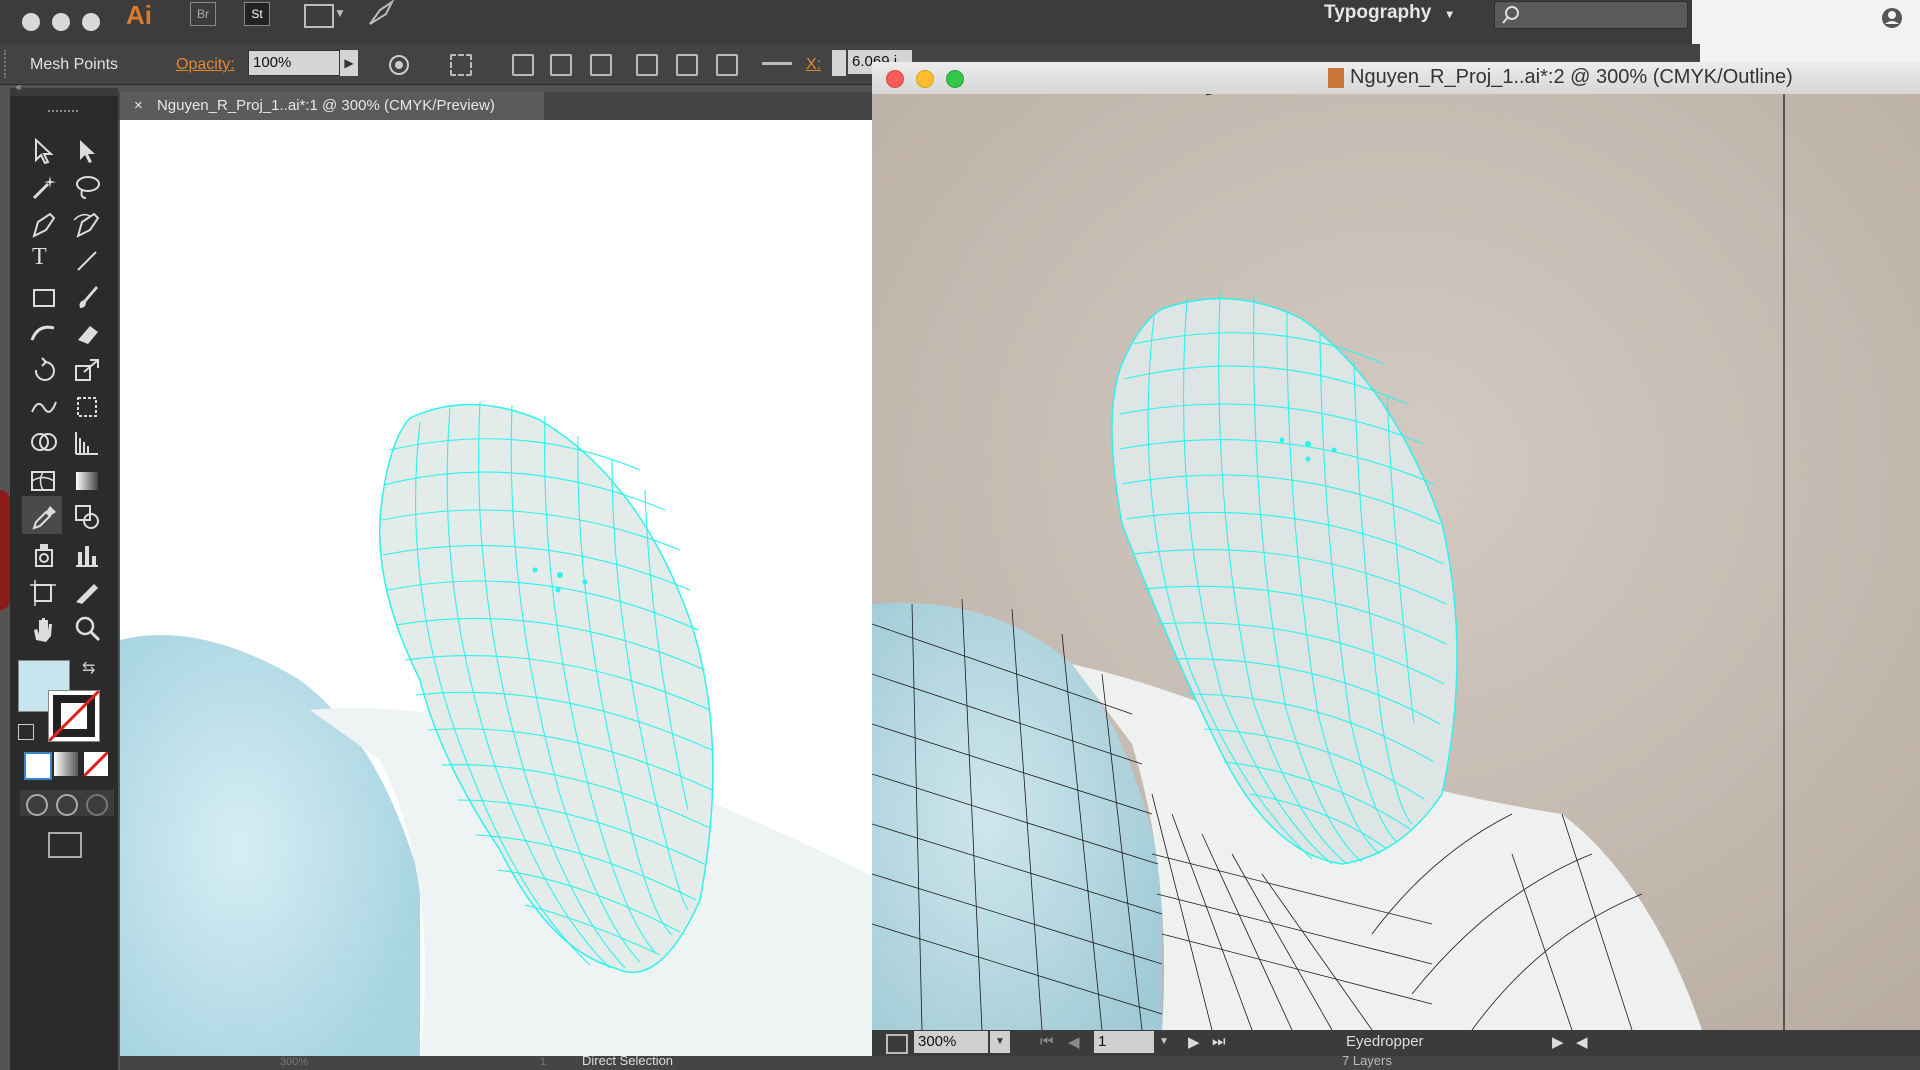 This screenshot has height=1070, width=1920. What do you see at coordinates (138, 105) in the screenshot?
I see `close-tab-icon: ×` at bounding box center [138, 105].